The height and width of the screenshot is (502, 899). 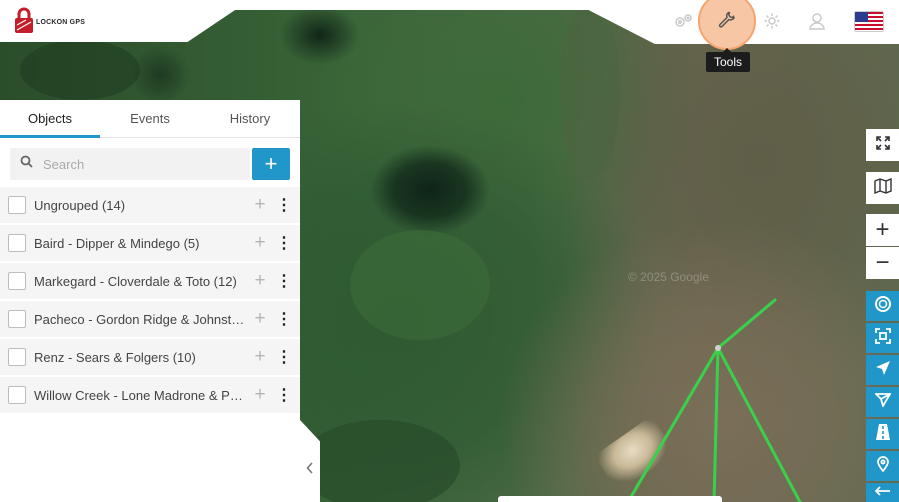 What do you see at coordinates (772, 21) in the screenshot?
I see `gear-icon` at bounding box center [772, 21].